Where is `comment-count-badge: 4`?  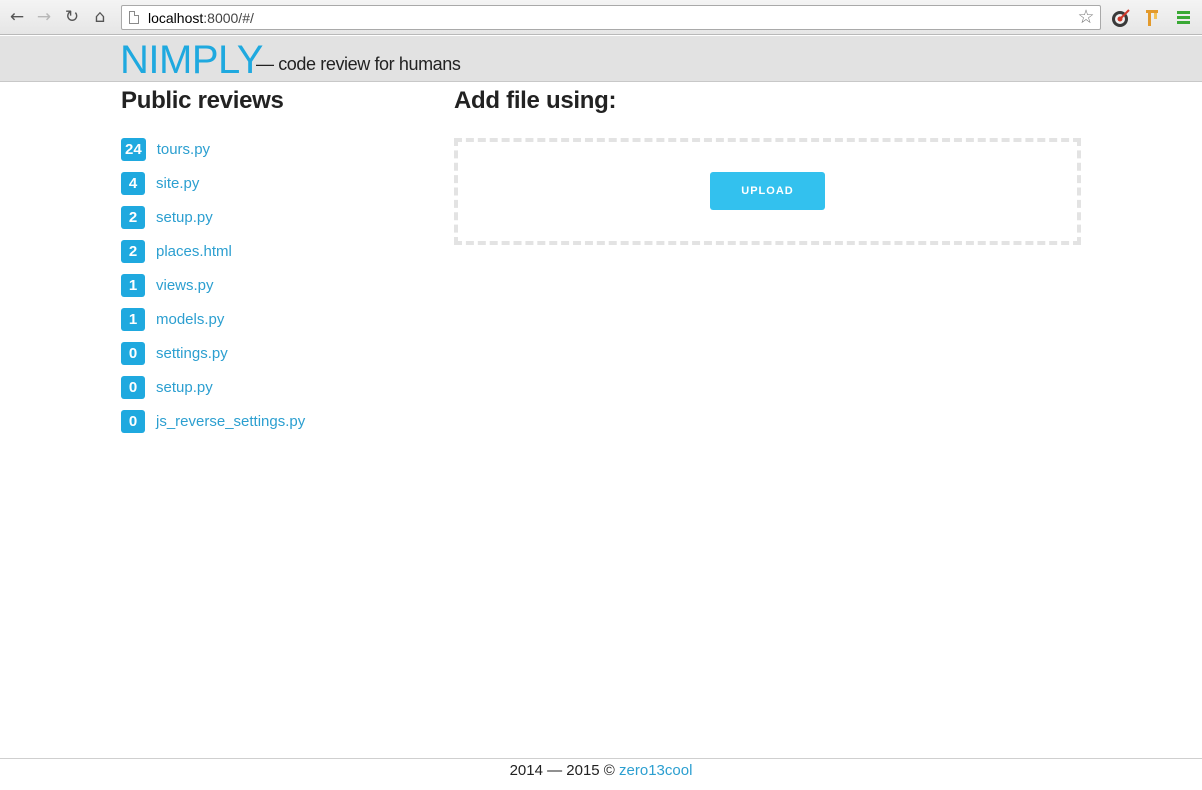 comment-count-badge: 4 is located at coordinates (133, 183).